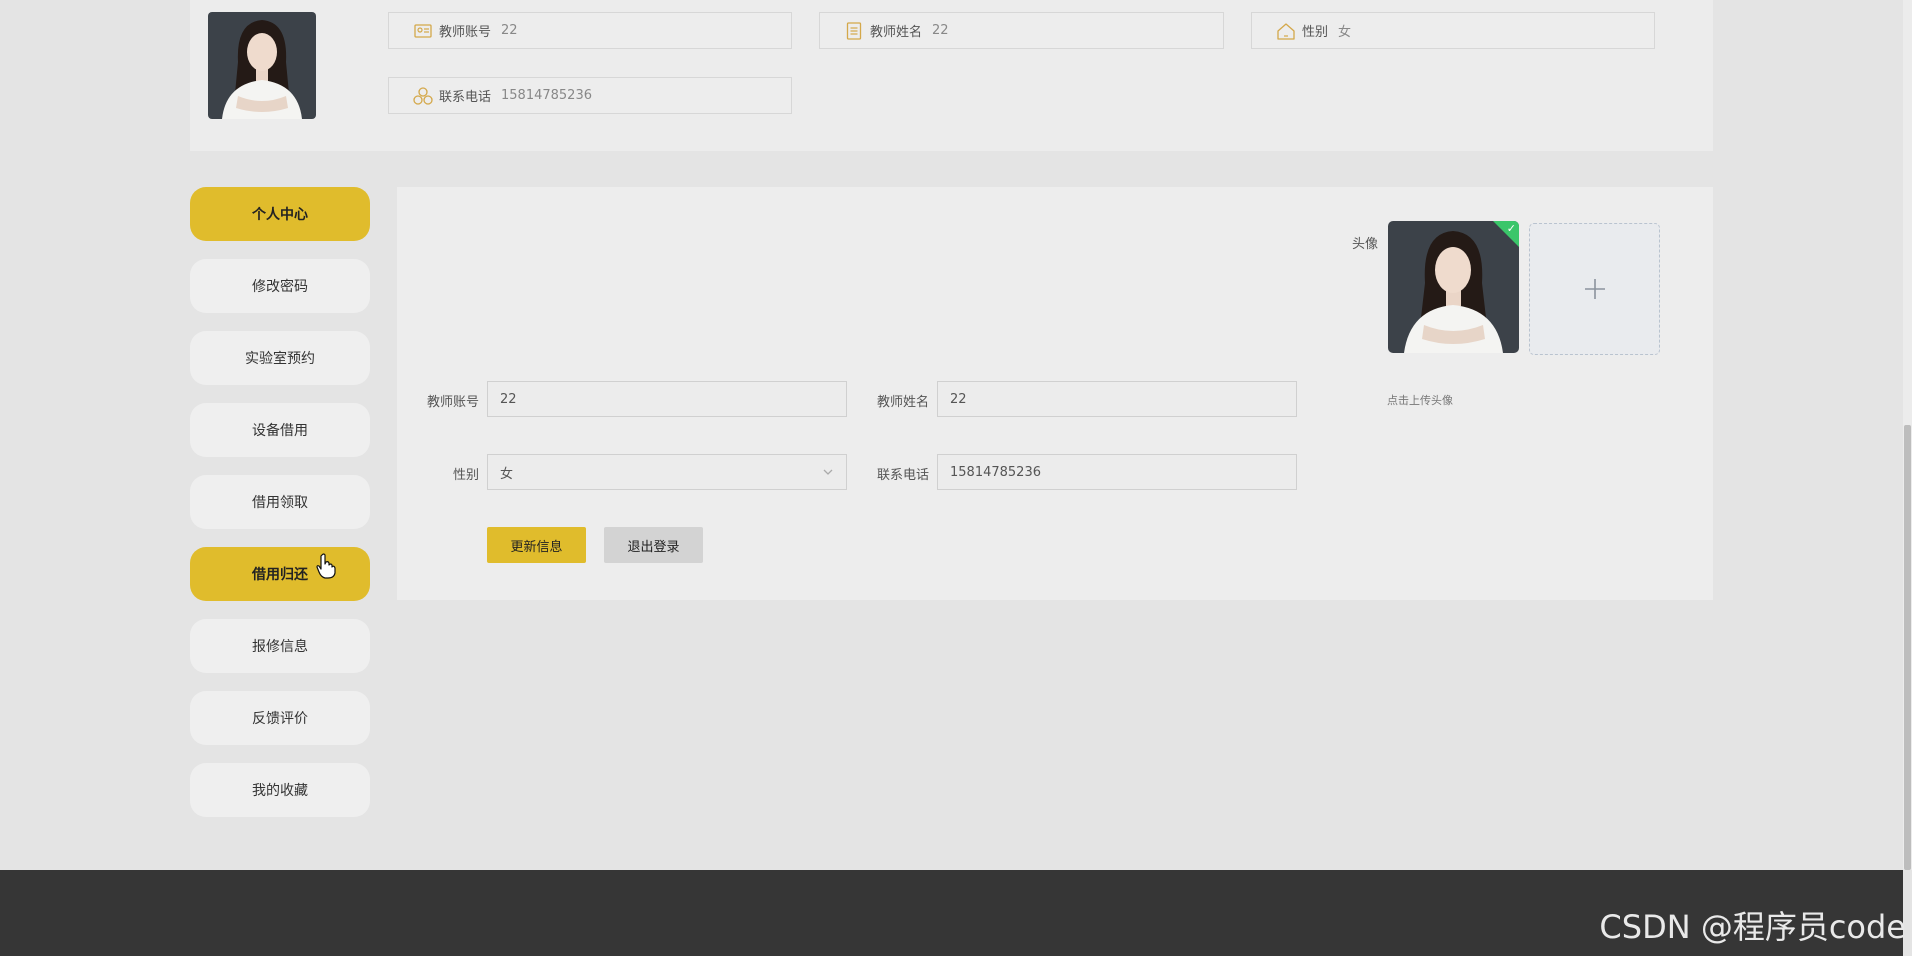 Image resolution: width=1912 pixels, height=956 pixels. I want to click on avatar-upload-button, so click(1594, 289).